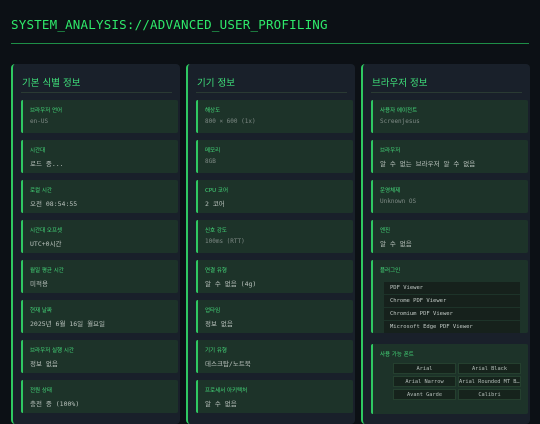  I want to click on panel-title: 기기 정보, so click(216, 83).